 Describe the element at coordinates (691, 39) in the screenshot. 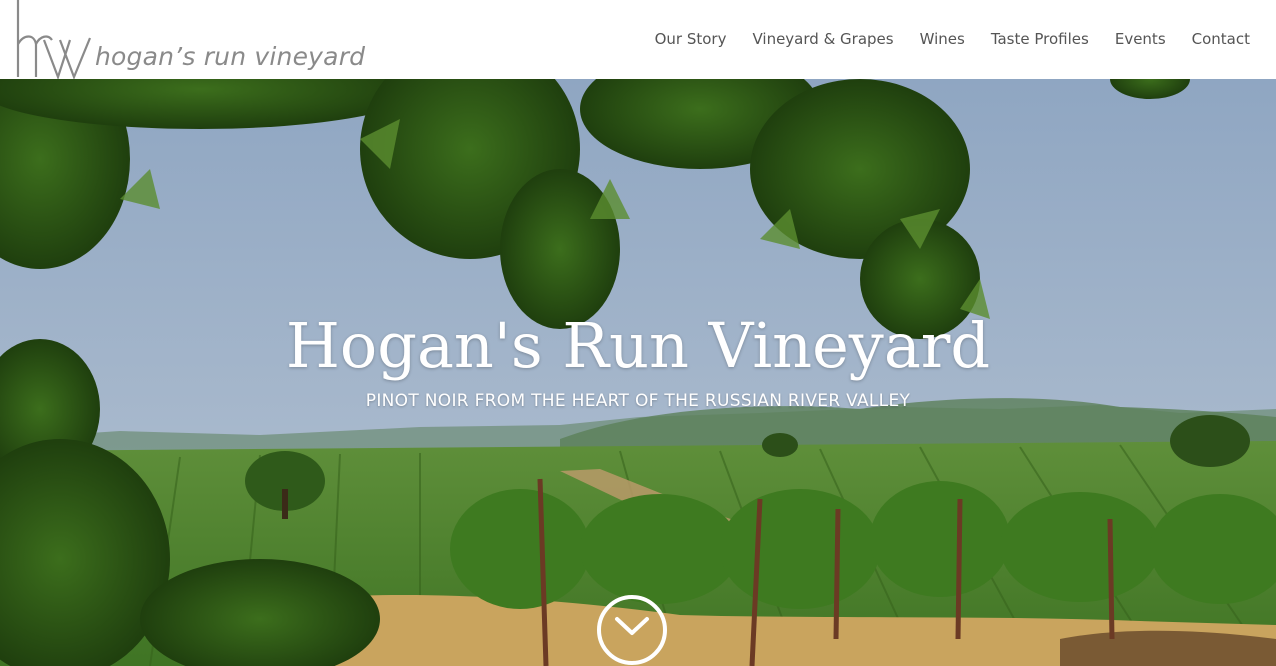

I see `nav-our-story: Our Story` at that location.